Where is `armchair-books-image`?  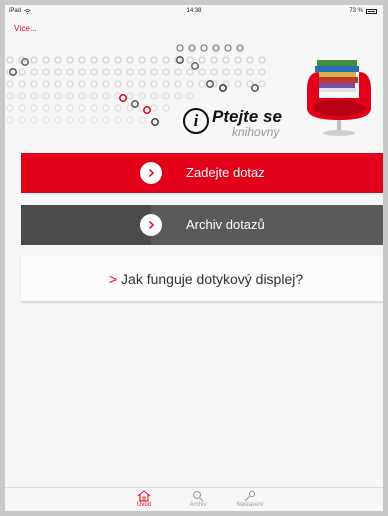
armchair-books-image is located at coordinates (339, 98).